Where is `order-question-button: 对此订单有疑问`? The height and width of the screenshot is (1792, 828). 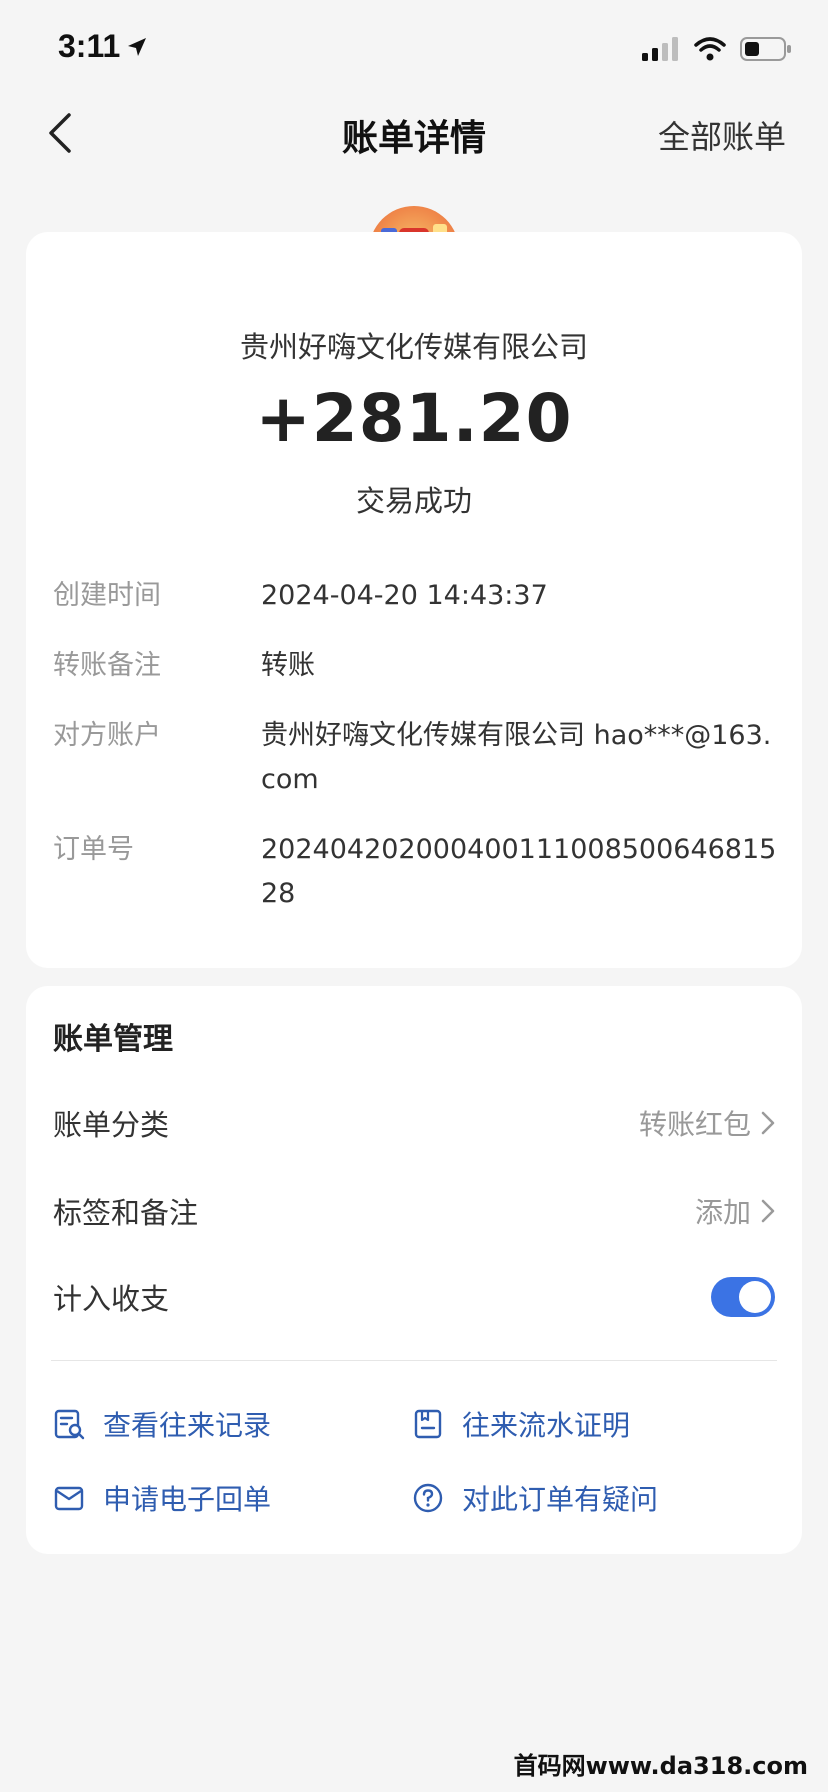 order-question-button: 对此订单有疑问 is located at coordinates (535, 1498).